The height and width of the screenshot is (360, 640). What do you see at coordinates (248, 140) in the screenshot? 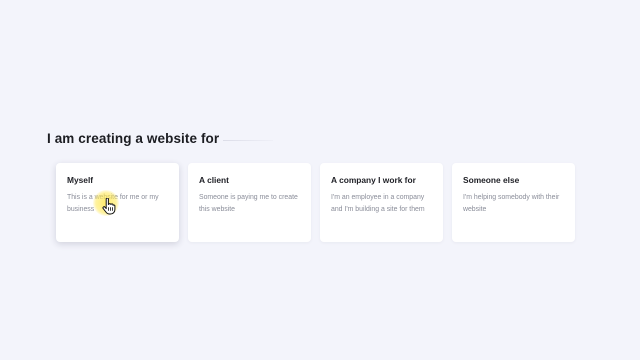
I see `heading-divider` at bounding box center [248, 140].